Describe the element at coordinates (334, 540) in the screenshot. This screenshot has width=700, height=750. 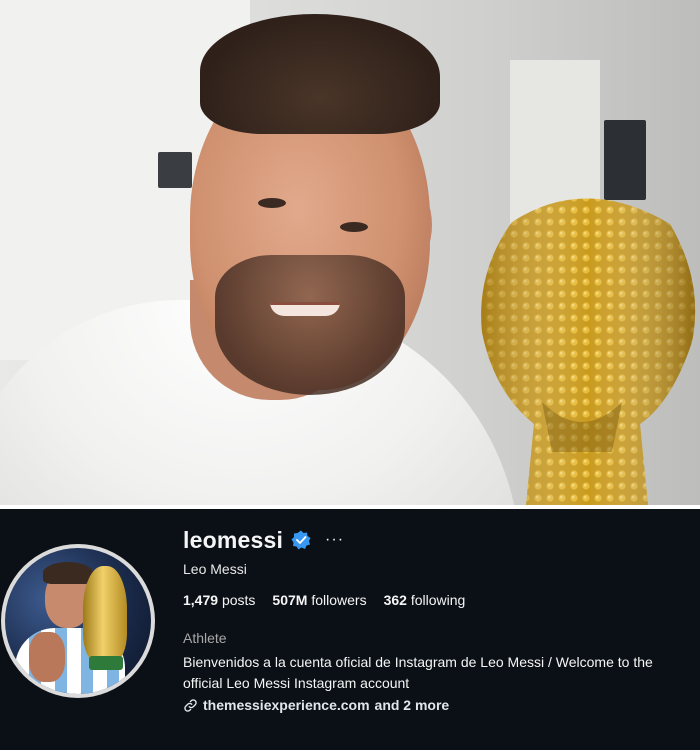
I see `more-options-button: ···` at that location.